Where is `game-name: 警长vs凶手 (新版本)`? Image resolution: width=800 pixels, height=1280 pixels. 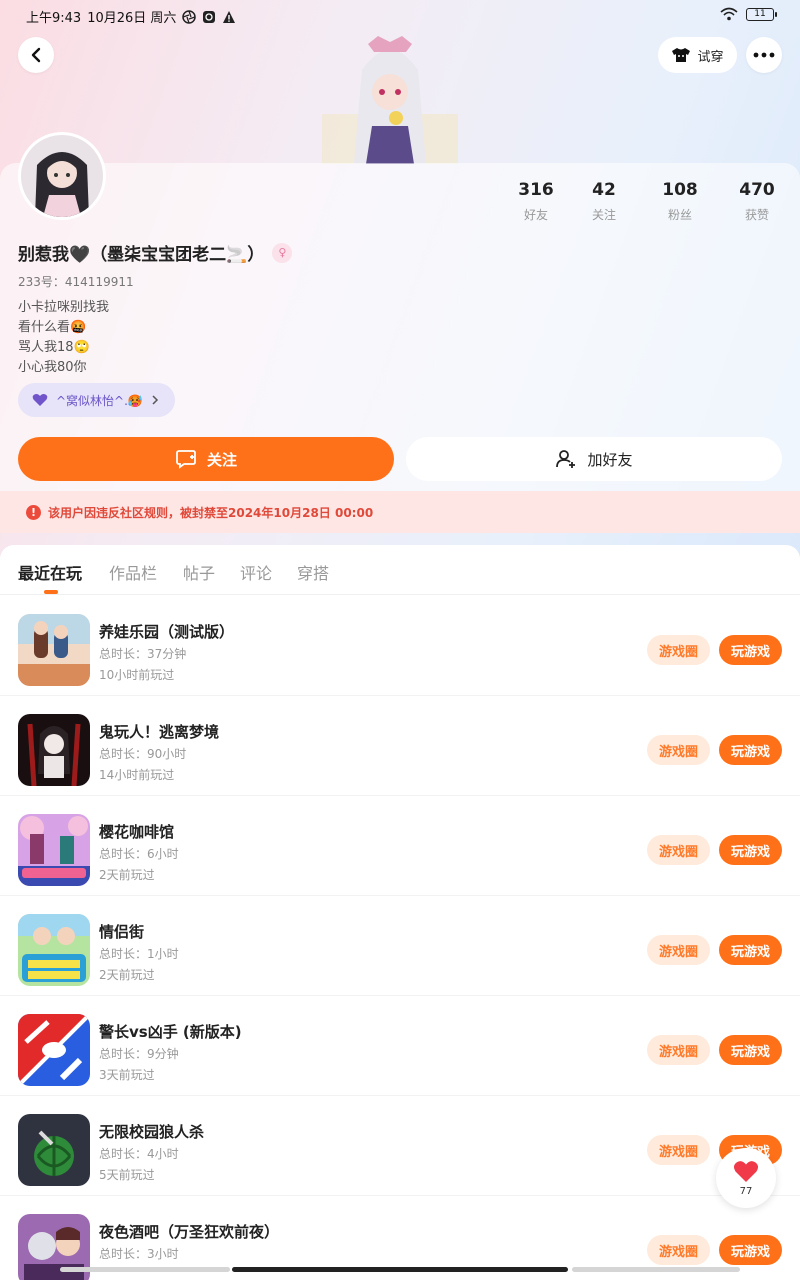 game-name: 警长vs凶手 (新版本) is located at coordinates (170, 1032).